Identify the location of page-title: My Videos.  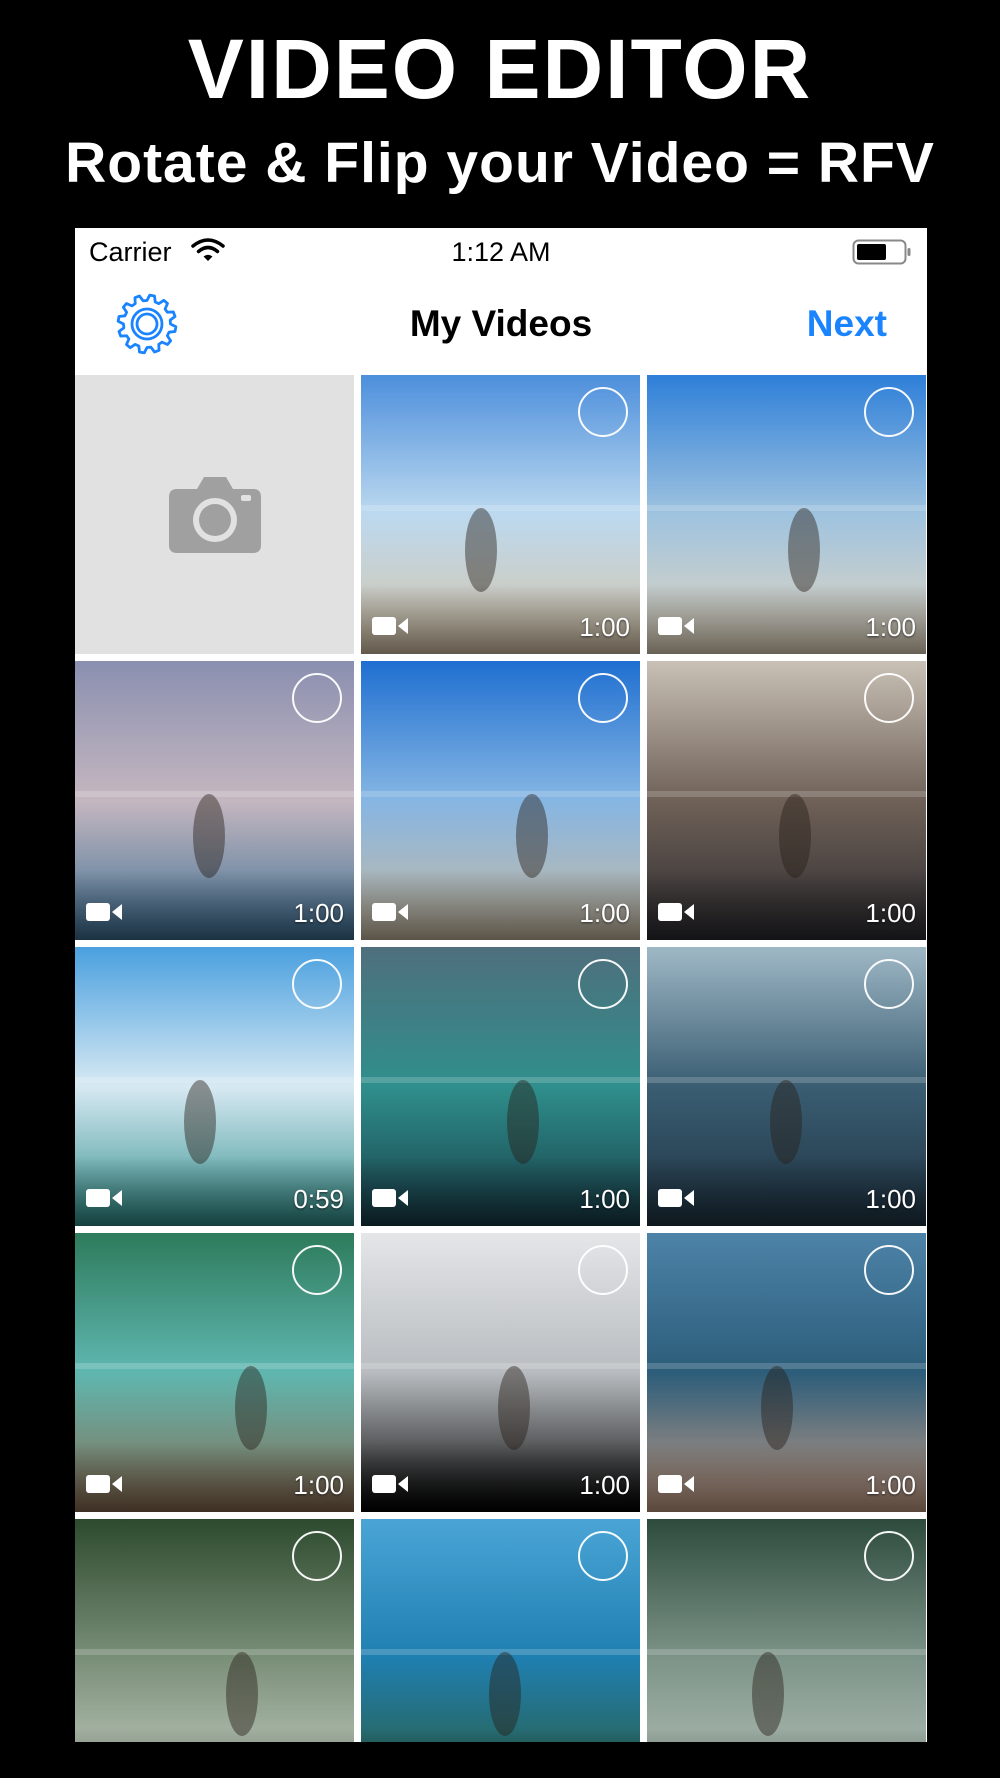
(501, 323).